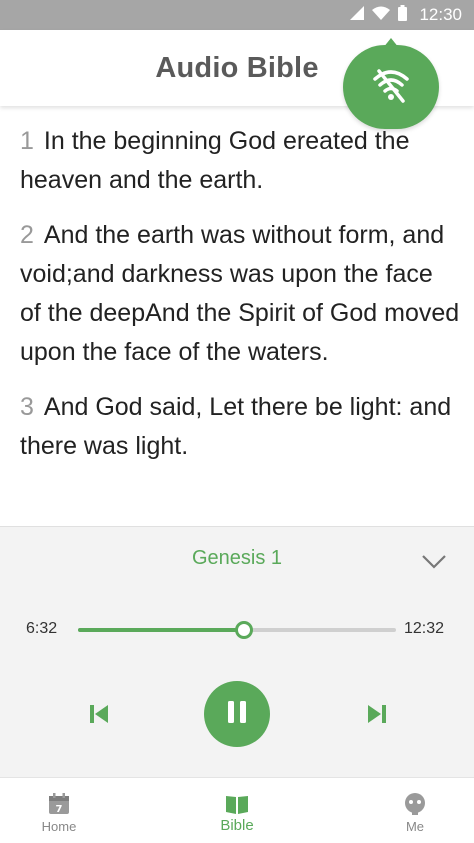 The height and width of the screenshot is (843, 474). What do you see at coordinates (434, 567) in the screenshot?
I see `chevron-down-icon` at bounding box center [434, 567].